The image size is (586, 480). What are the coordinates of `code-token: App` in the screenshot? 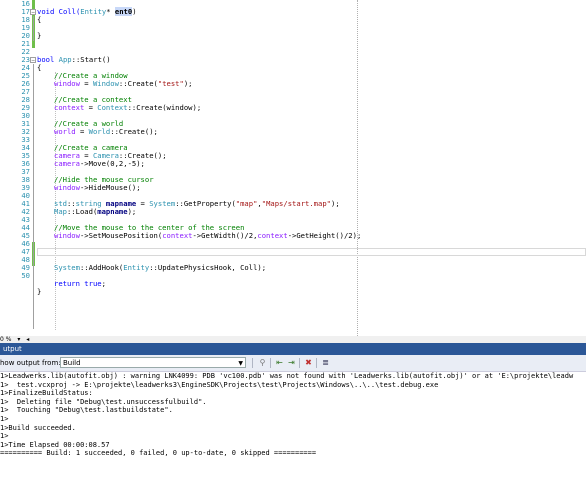 It's located at (65, 59).